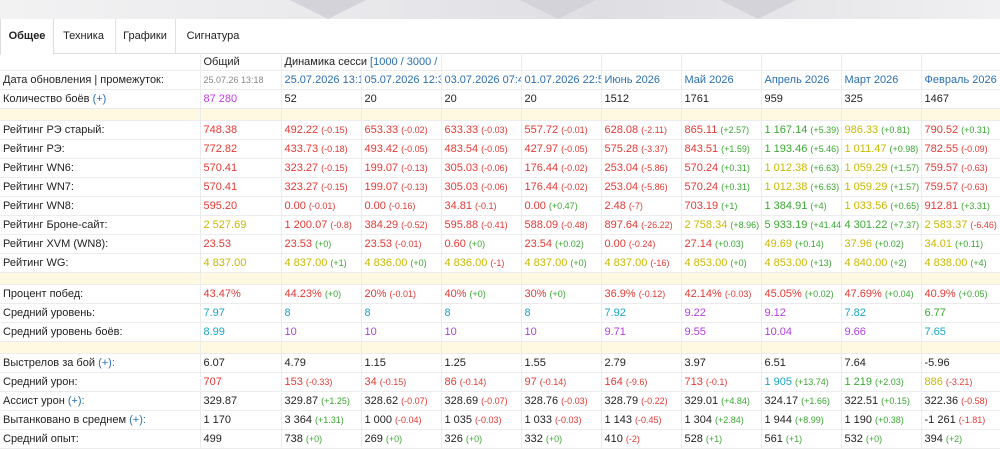 The image size is (1000, 449). Describe the element at coordinates (983, 225) in the screenshot. I see `stat-delta: (-6.46)` at that location.